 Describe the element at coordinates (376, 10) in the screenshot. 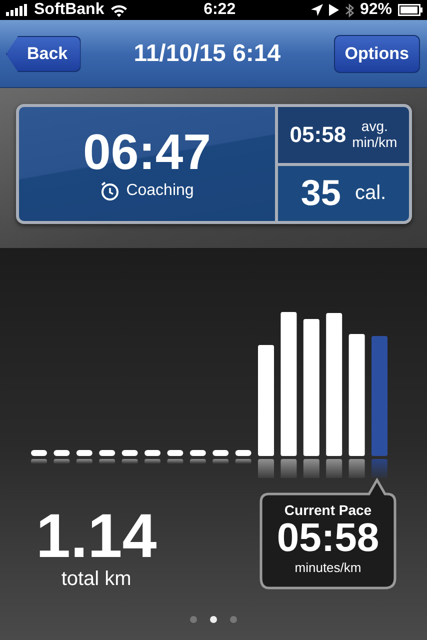

I see `battery-percent: 92%` at that location.